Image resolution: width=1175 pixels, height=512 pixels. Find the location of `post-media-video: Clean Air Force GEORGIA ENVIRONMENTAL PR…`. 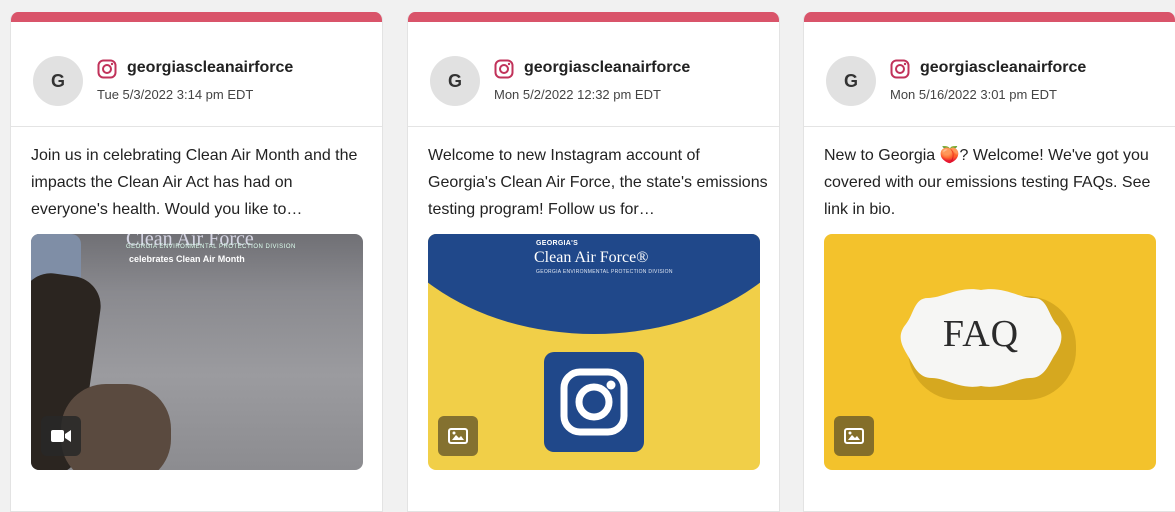

post-media-video: Clean Air Force GEORGIA ENVIRONMENTAL PR… is located at coordinates (197, 352).